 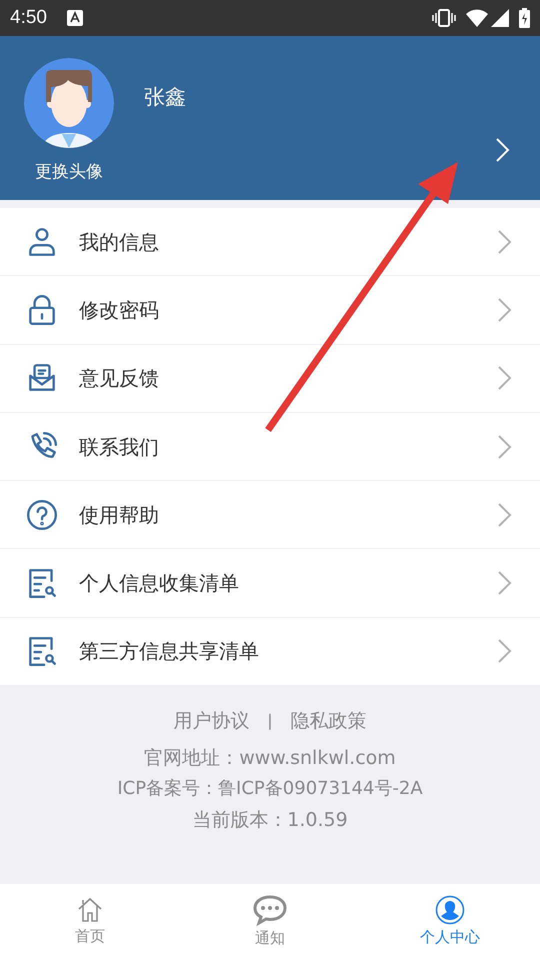 I want to click on help-icon, so click(x=42, y=515).